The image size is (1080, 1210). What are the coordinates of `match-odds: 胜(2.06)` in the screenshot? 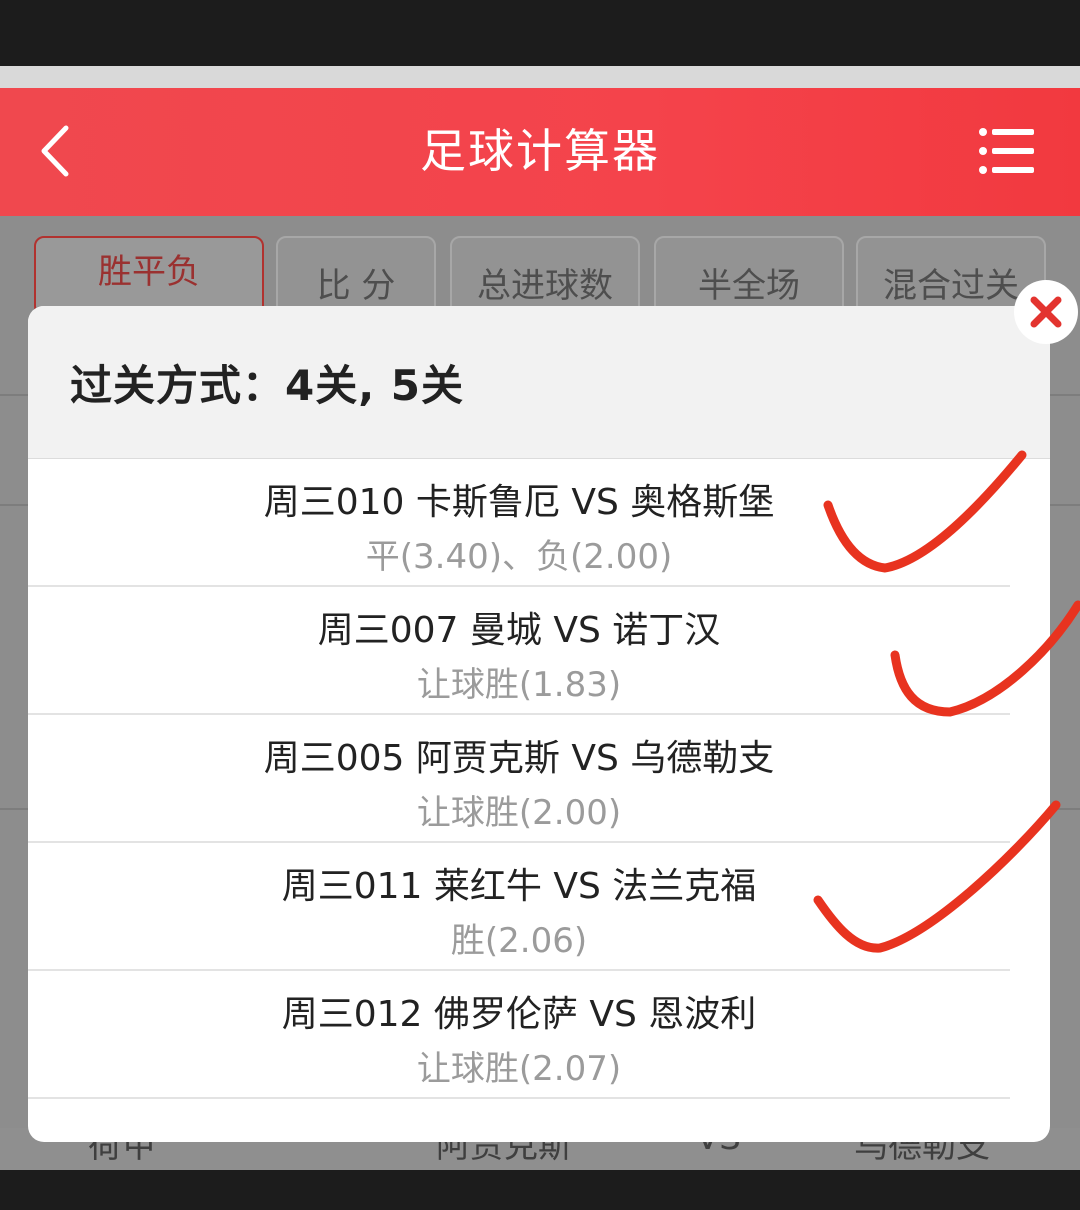 It's located at (519, 941).